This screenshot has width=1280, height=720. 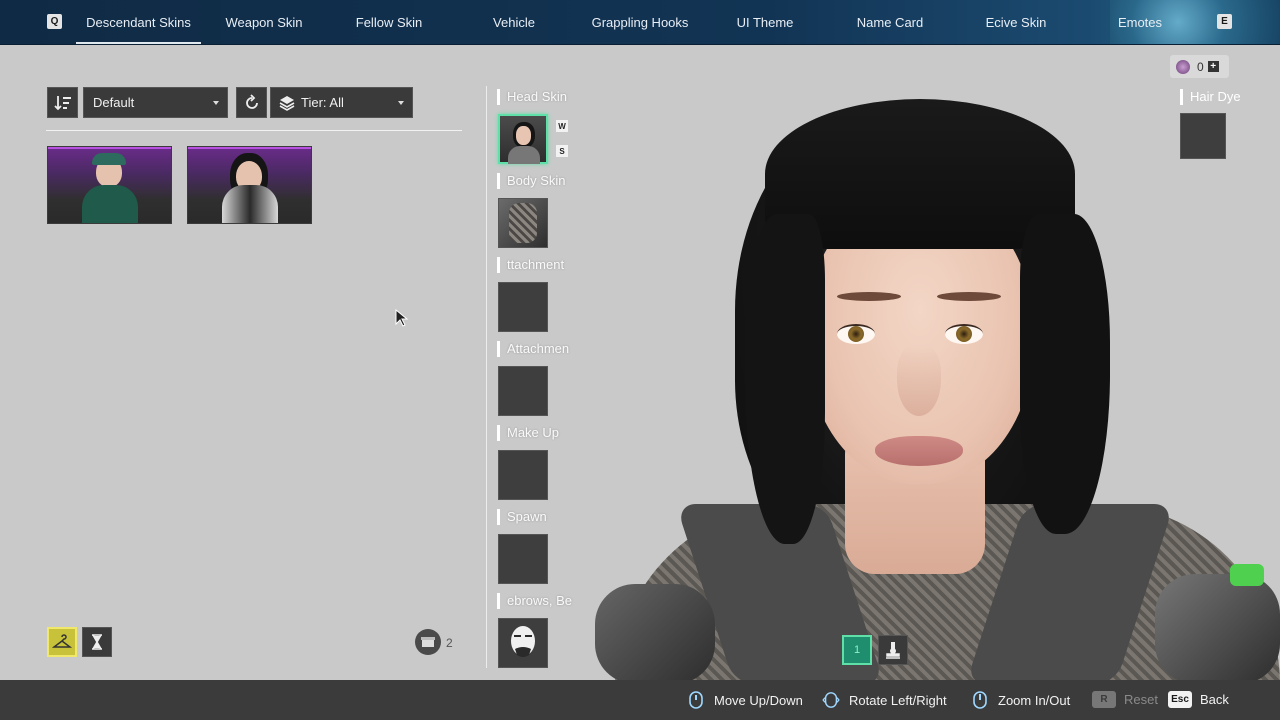 What do you see at coordinates (428, 642) in the screenshot?
I see `box-icon` at bounding box center [428, 642].